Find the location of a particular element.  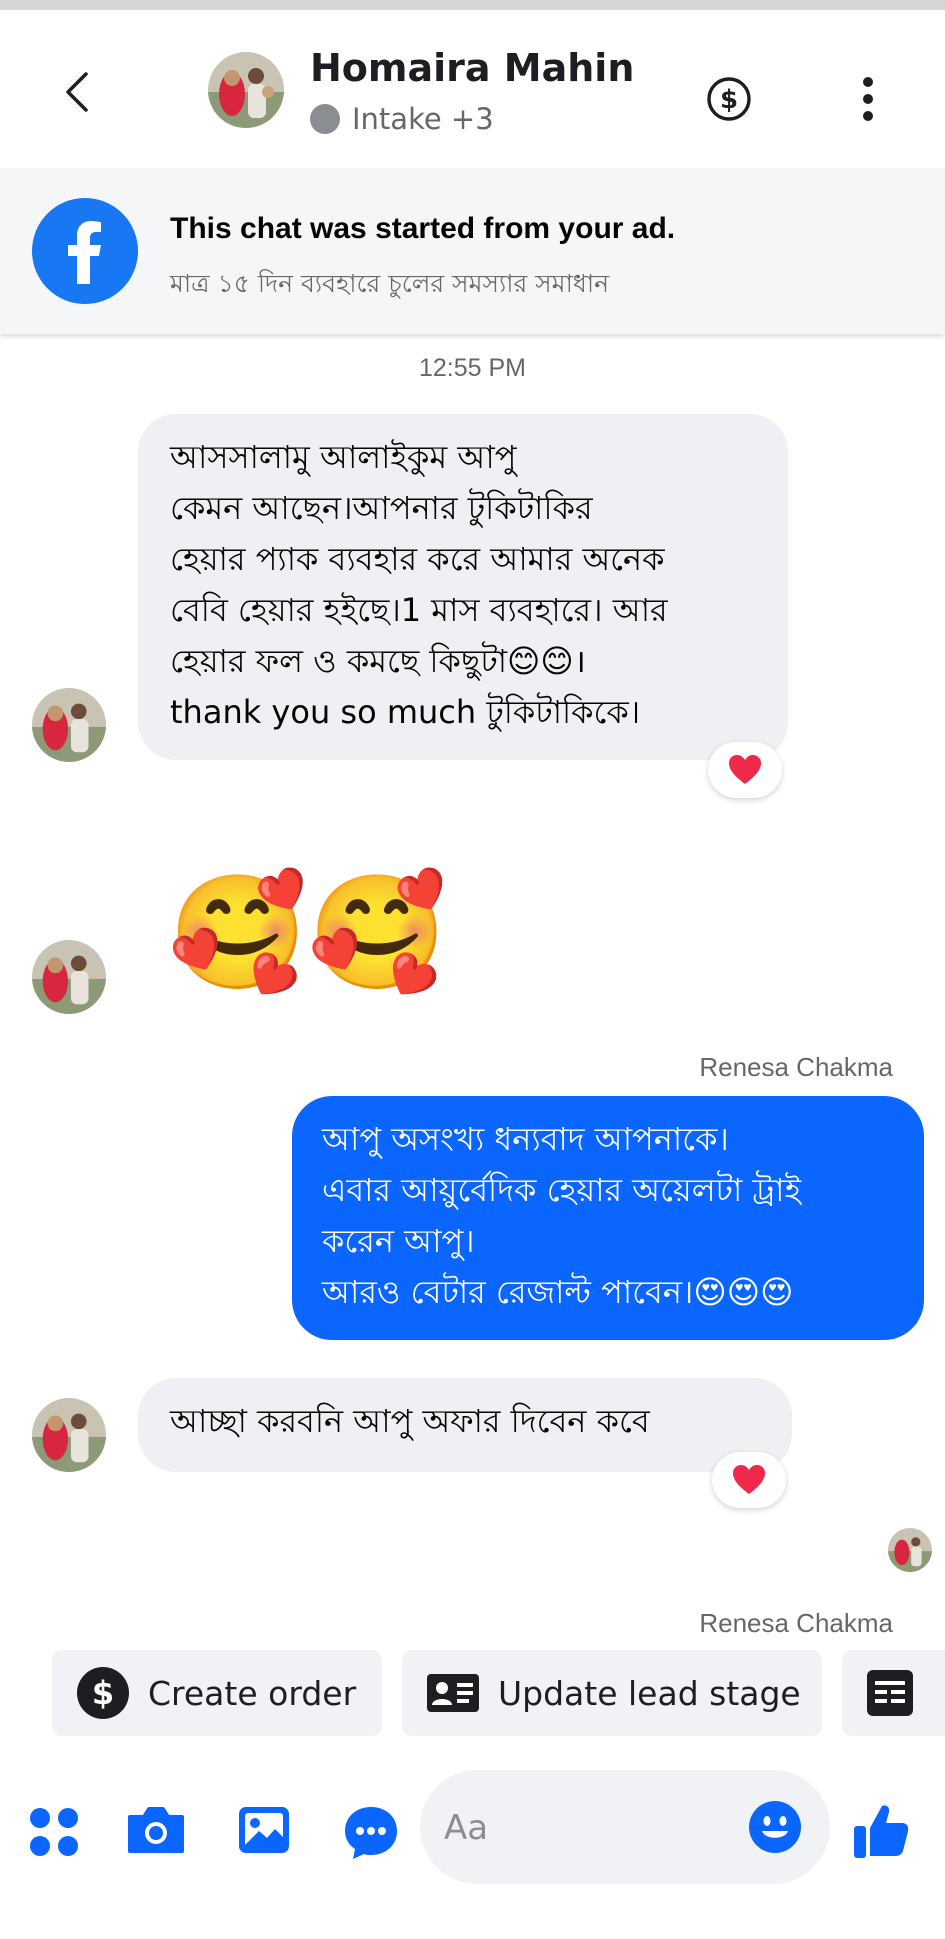

camera-button is located at coordinates (156, 1830).